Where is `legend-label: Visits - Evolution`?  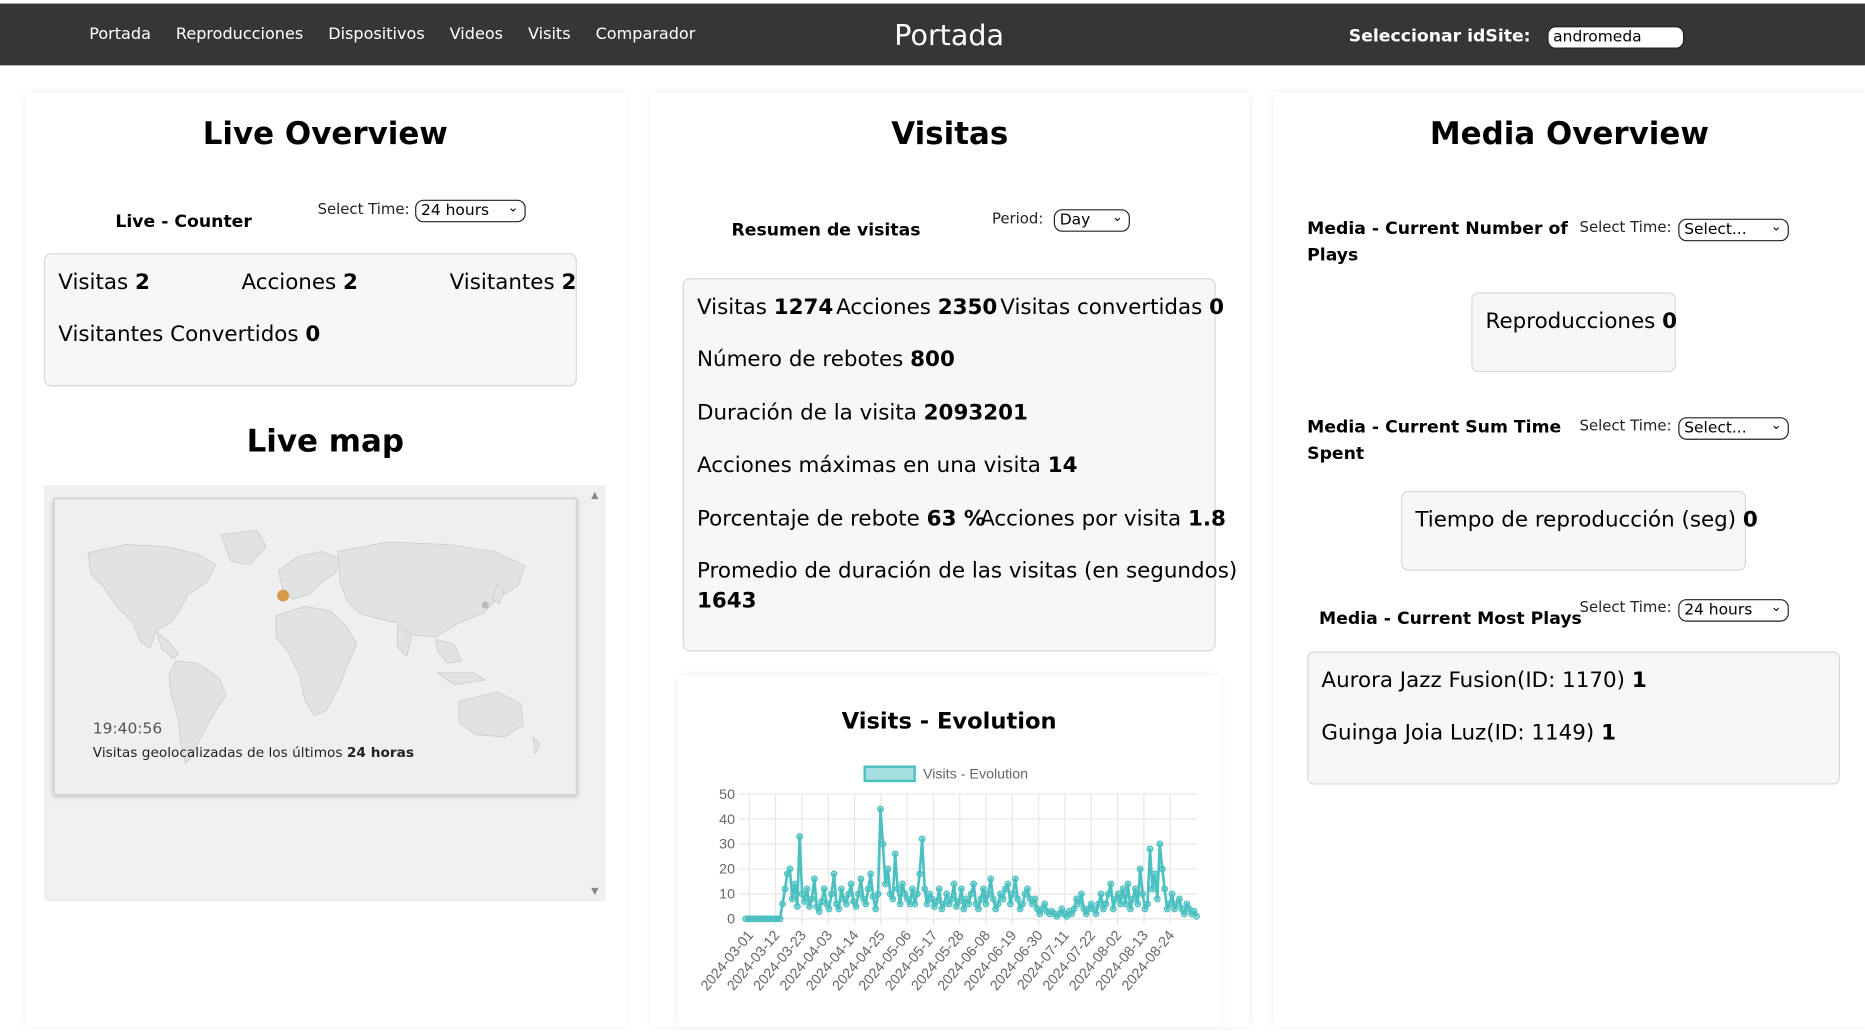
legend-label: Visits - Evolution is located at coordinates (975, 775).